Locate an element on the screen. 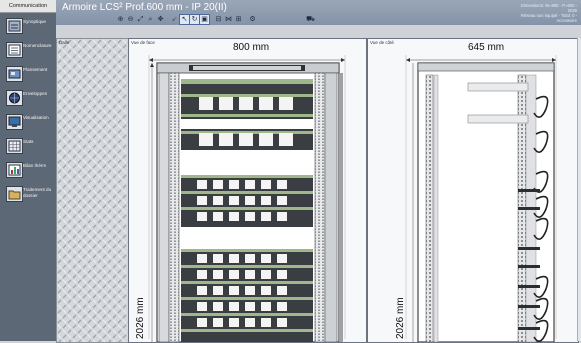  sidebar-item-label: Enveloppes is located at coordinates (35, 93).